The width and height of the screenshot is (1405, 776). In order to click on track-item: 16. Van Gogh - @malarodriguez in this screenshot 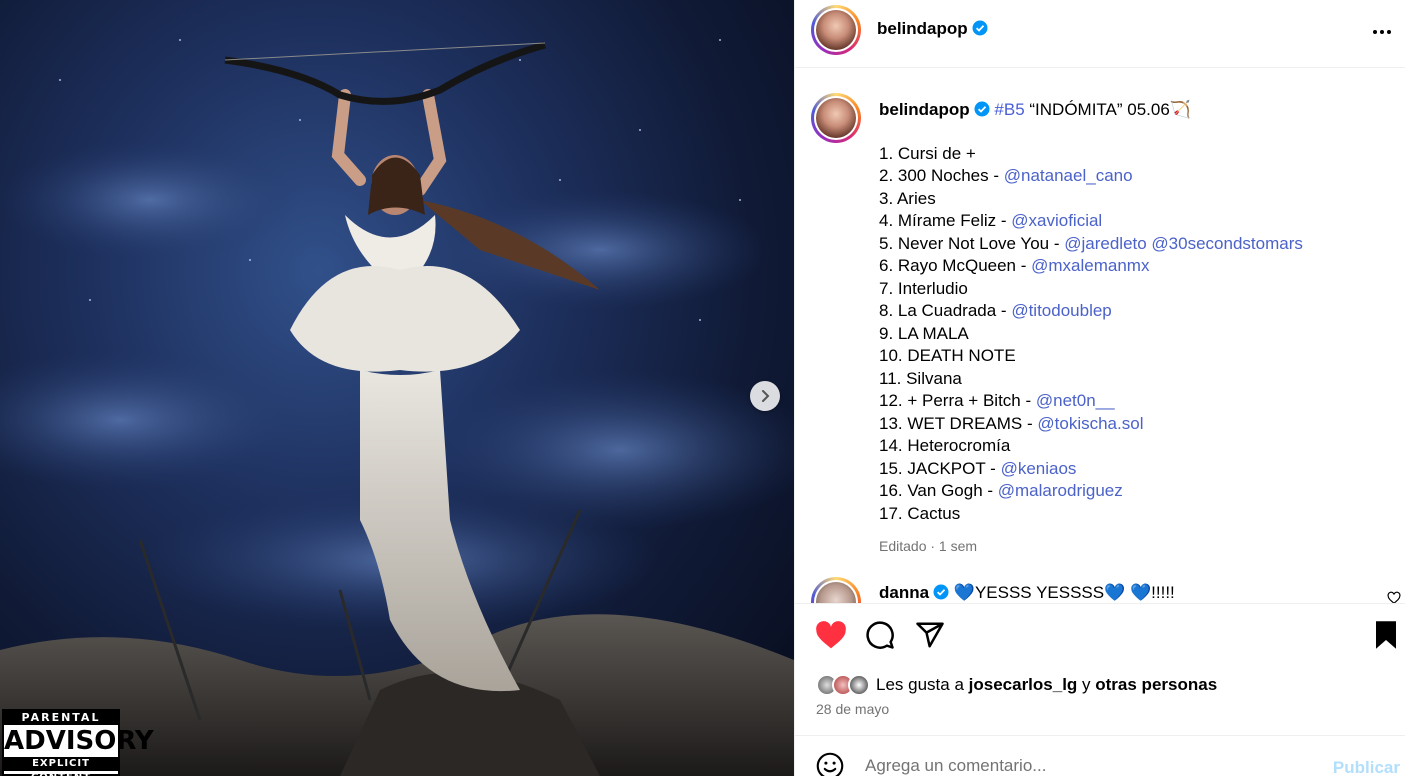, I will do `click(1001, 490)`.